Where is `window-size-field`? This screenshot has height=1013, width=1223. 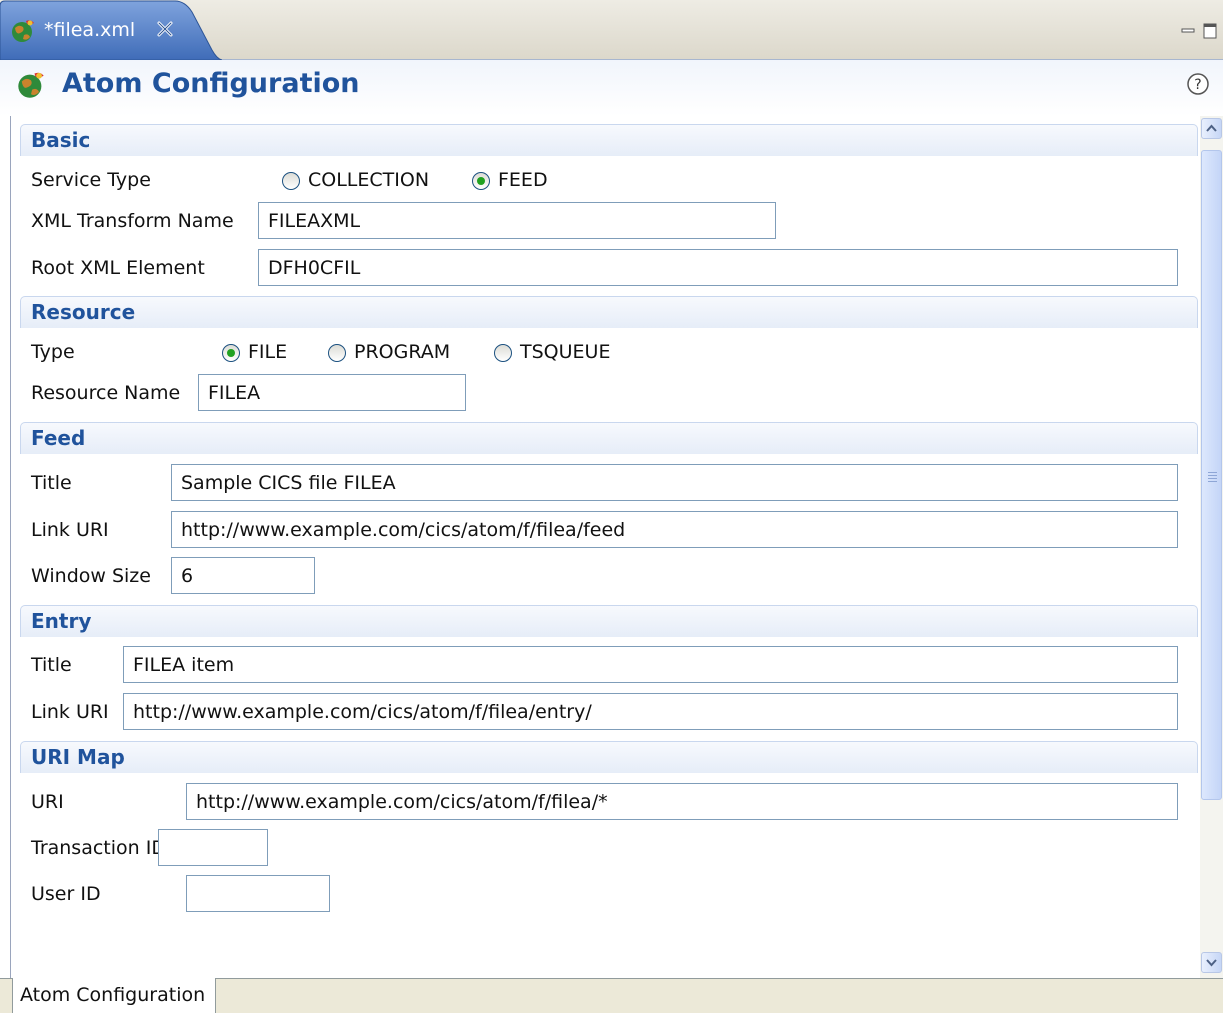 window-size-field is located at coordinates (243, 575).